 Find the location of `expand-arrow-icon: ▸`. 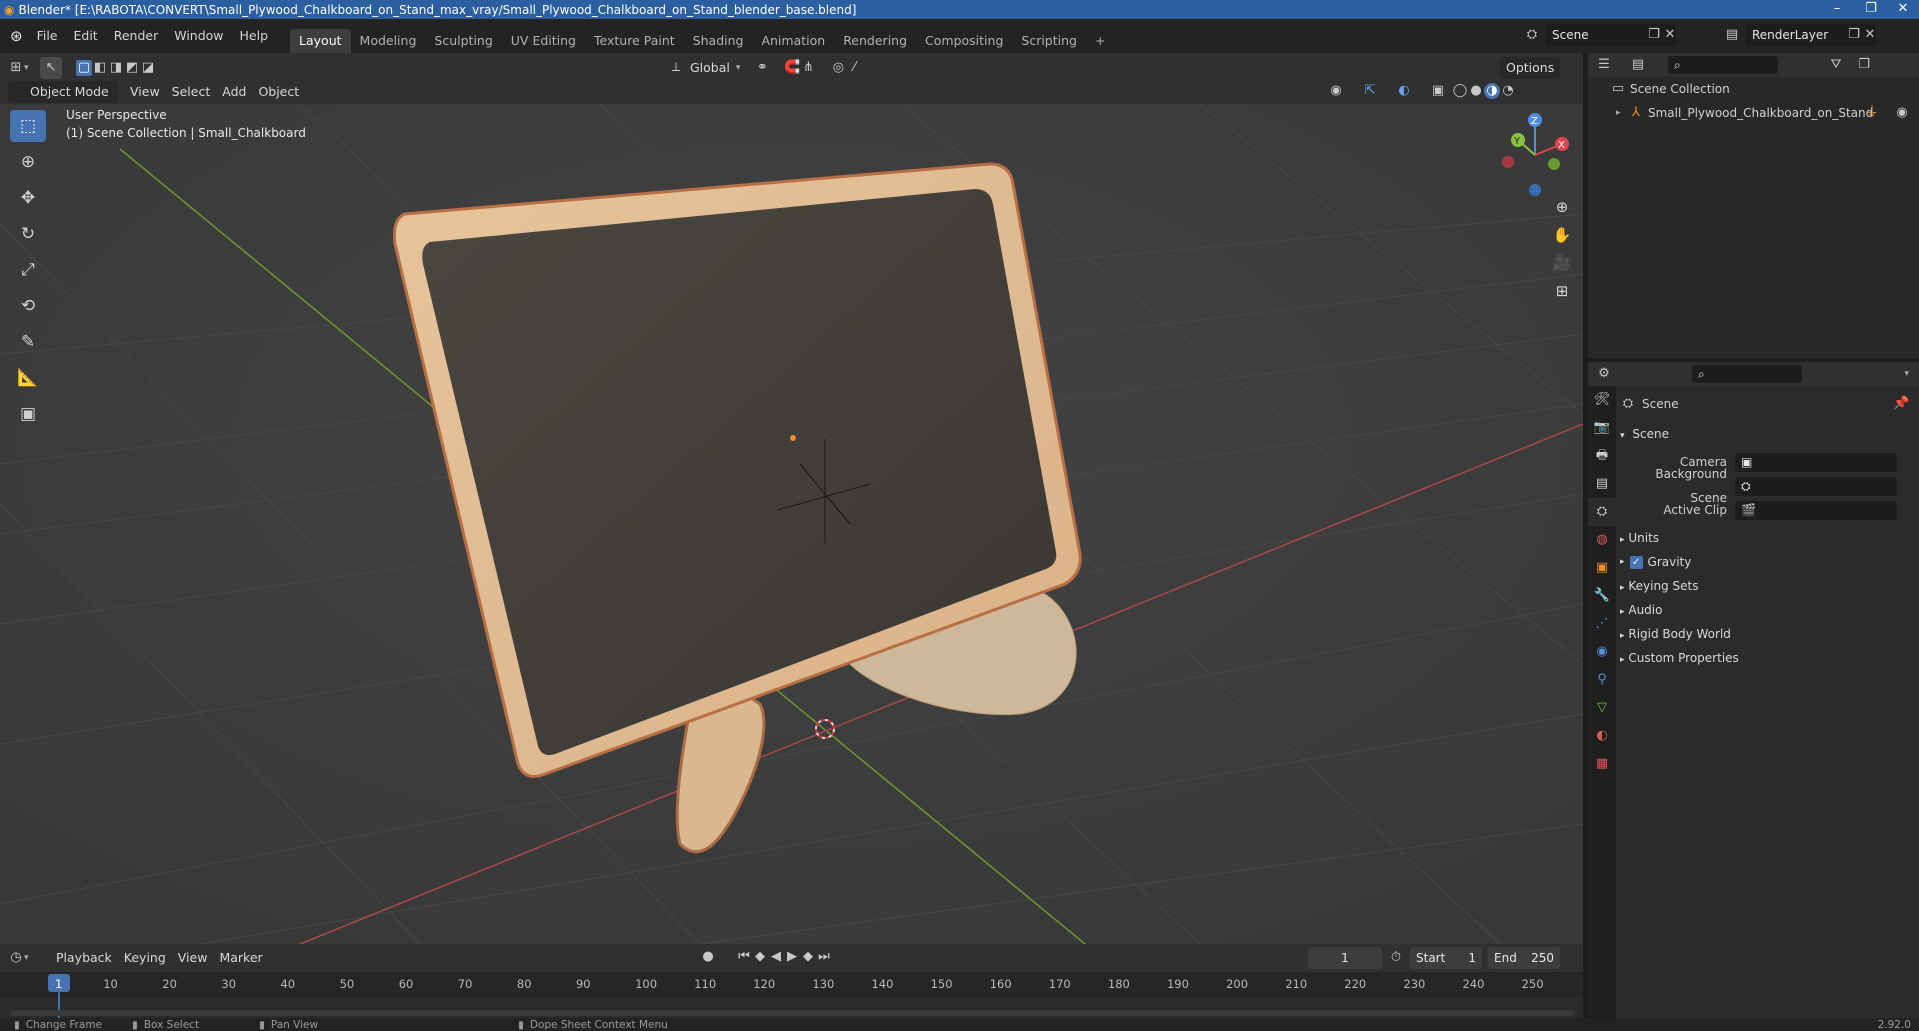

expand-arrow-icon: ▸ is located at coordinates (1622, 113).